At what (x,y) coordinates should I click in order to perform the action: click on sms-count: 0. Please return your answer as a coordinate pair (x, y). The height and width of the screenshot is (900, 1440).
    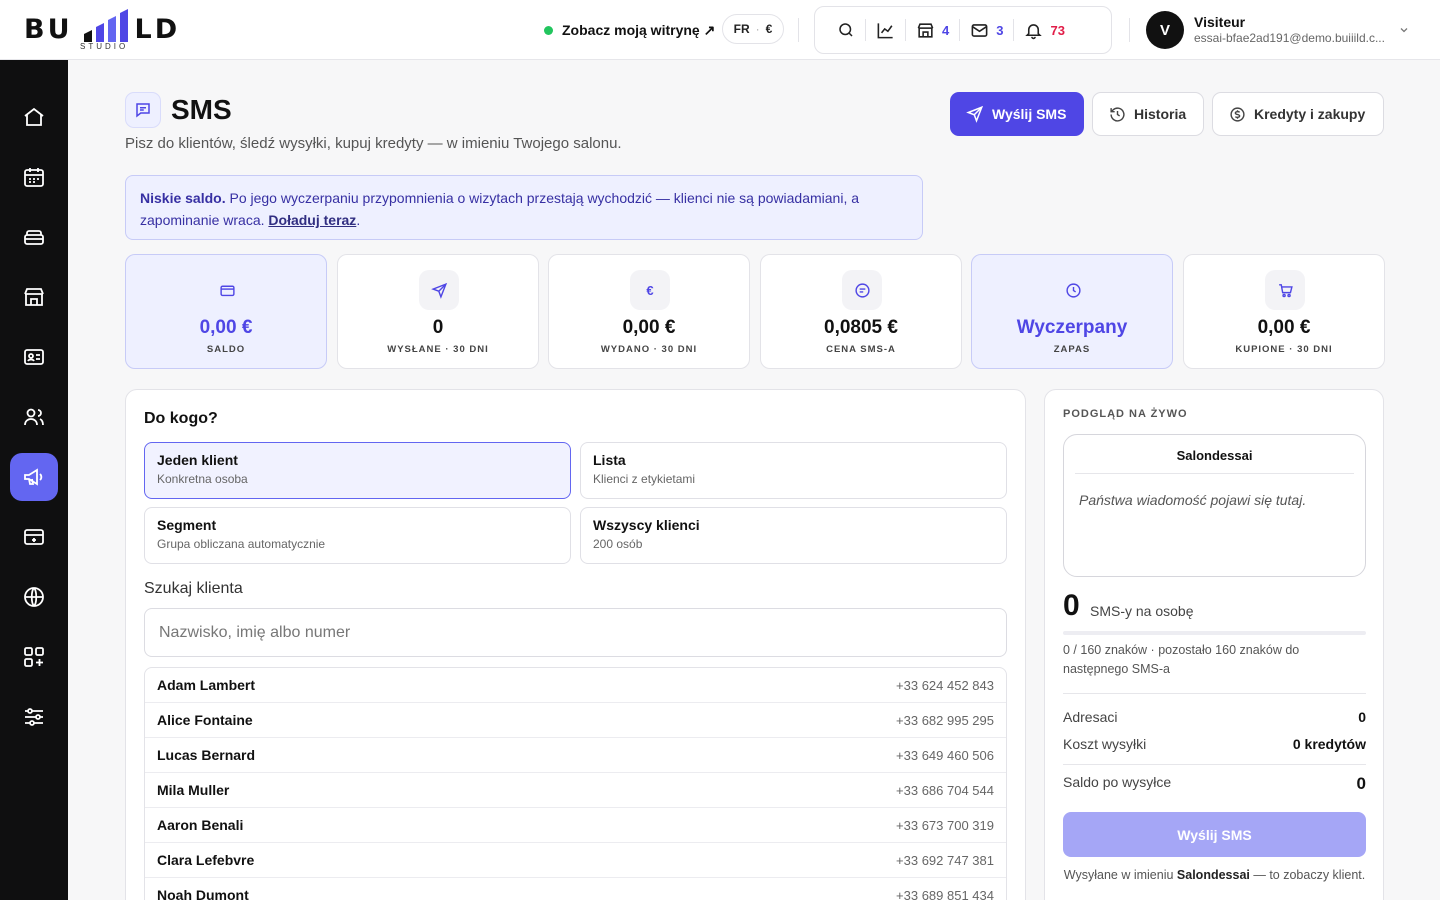
    Looking at the image, I should click on (1071, 605).